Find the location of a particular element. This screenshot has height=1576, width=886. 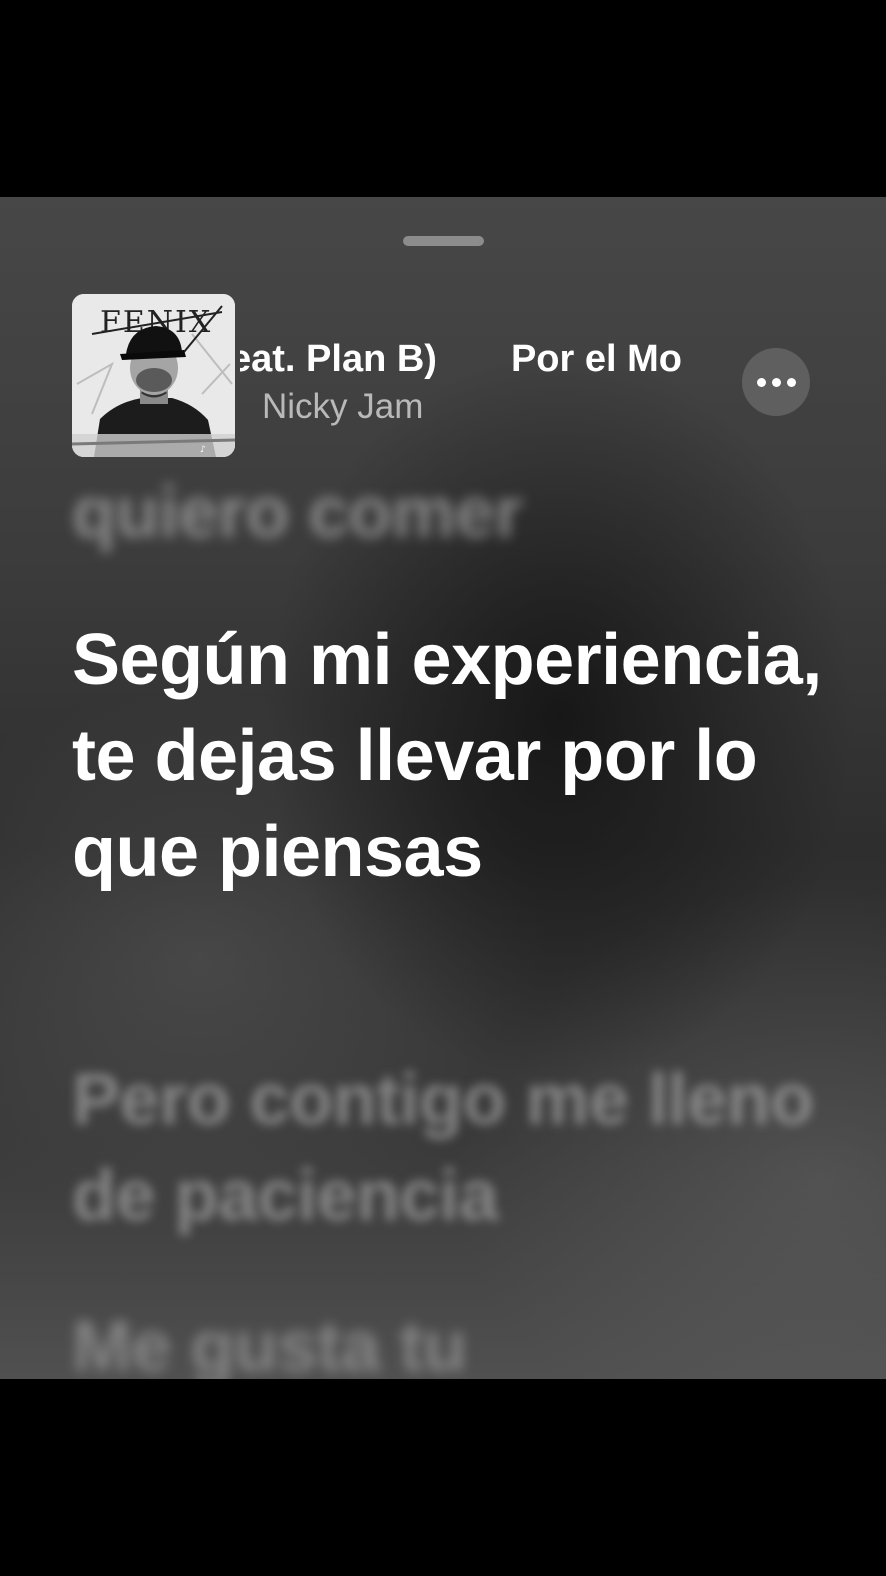

song-title-part: eat. Plan B) is located at coordinates (338, 359).